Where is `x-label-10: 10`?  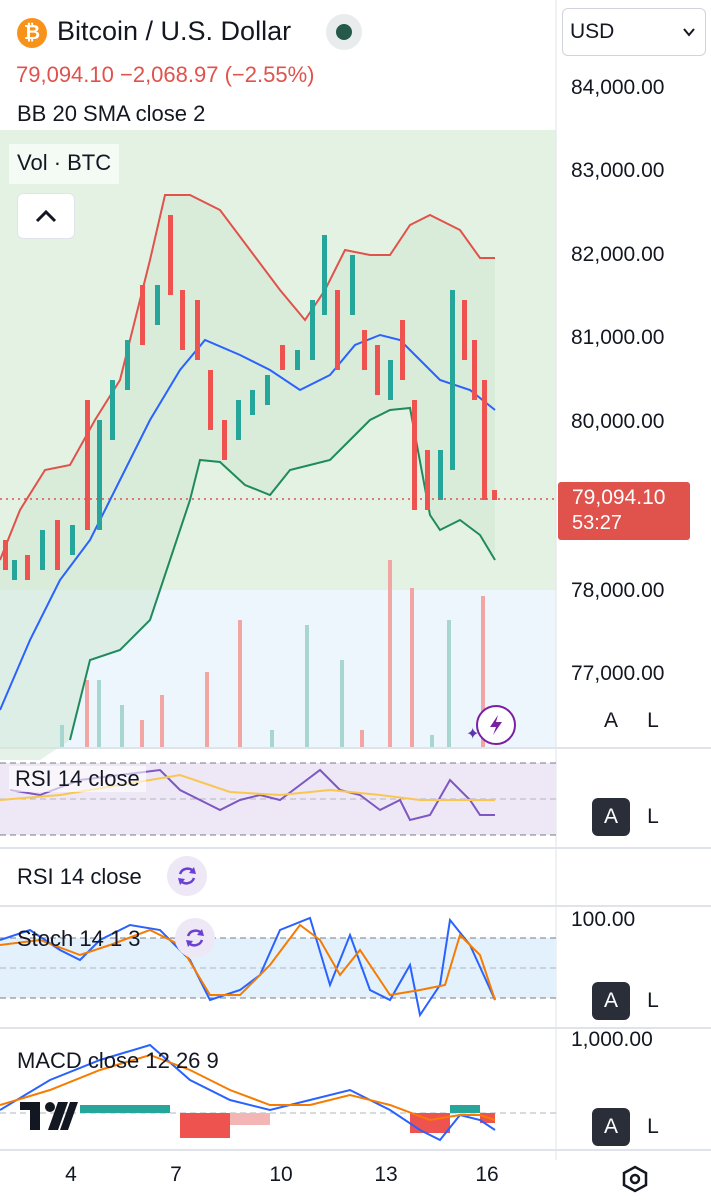
x-label-10: 10 is located at coordinates (281, 1174).